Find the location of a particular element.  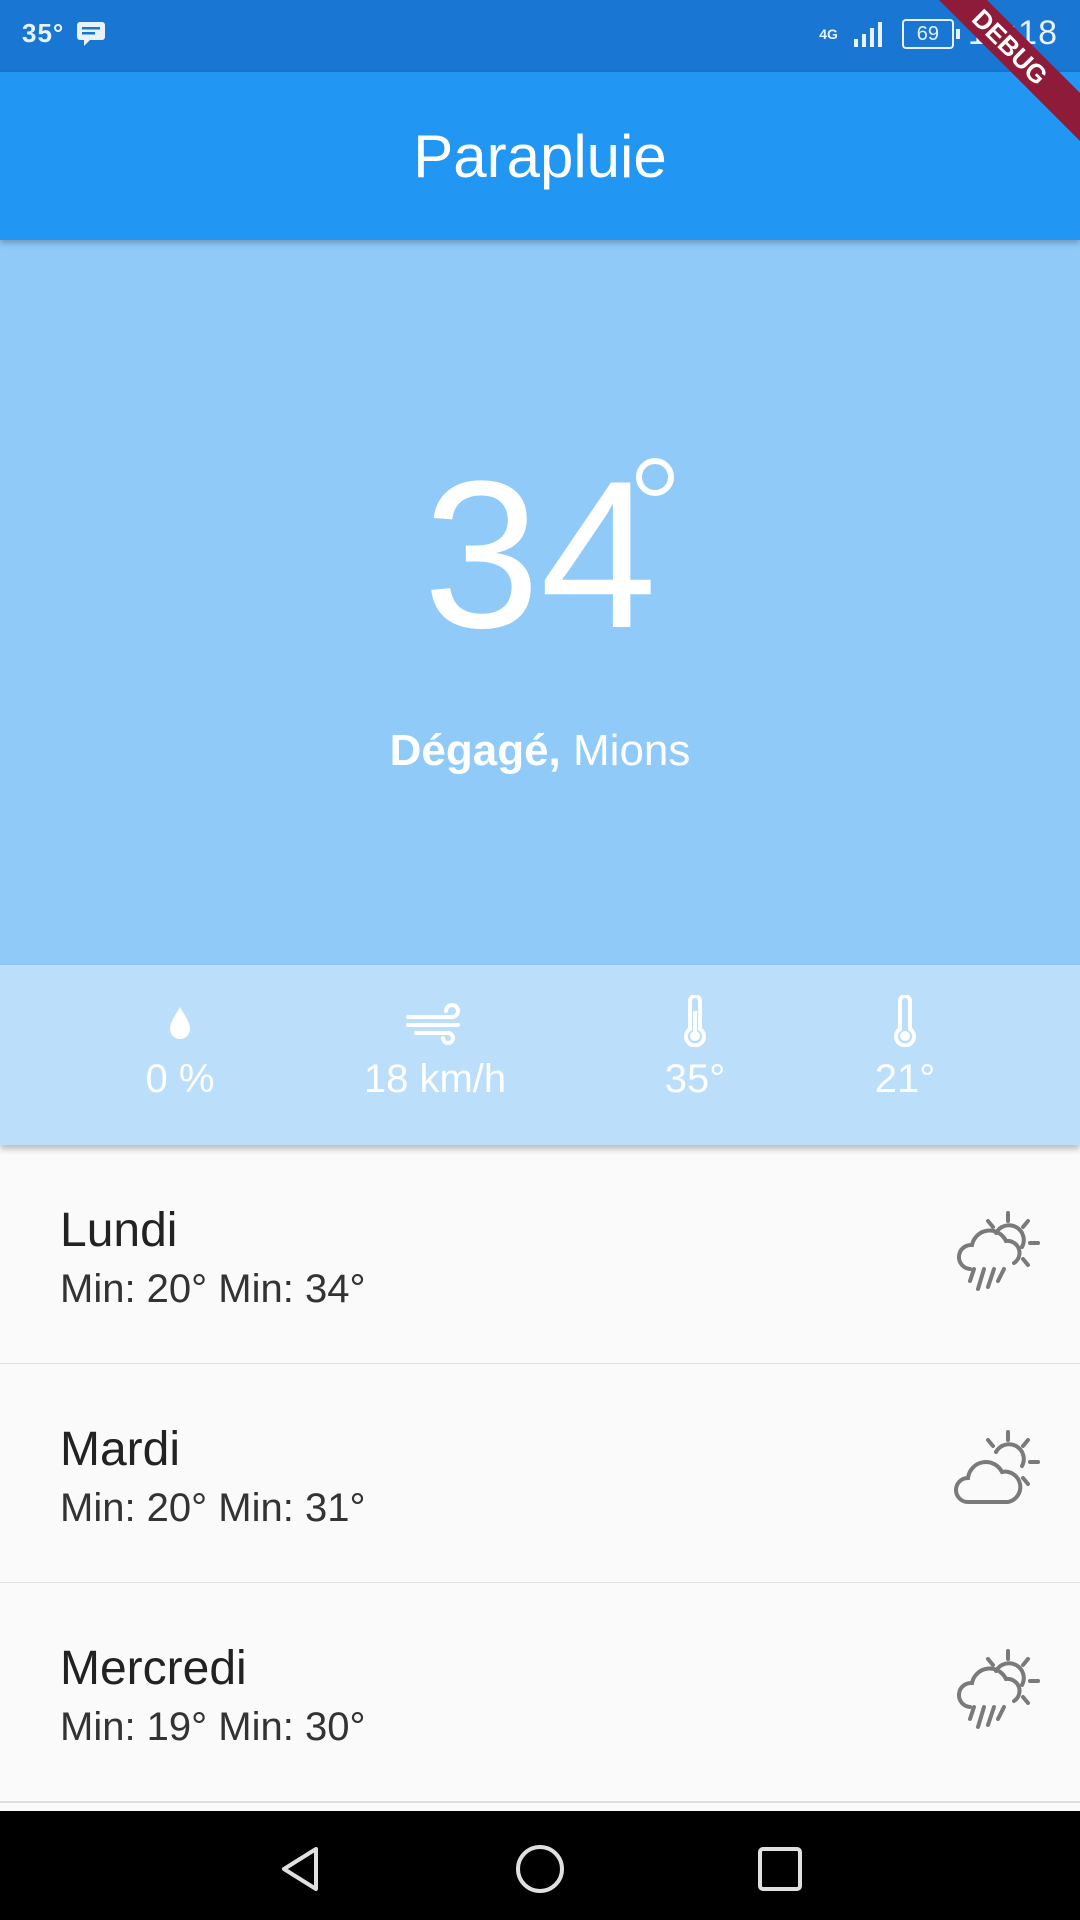

partly-cloudy-icon is located at coordinates (997, 1467).